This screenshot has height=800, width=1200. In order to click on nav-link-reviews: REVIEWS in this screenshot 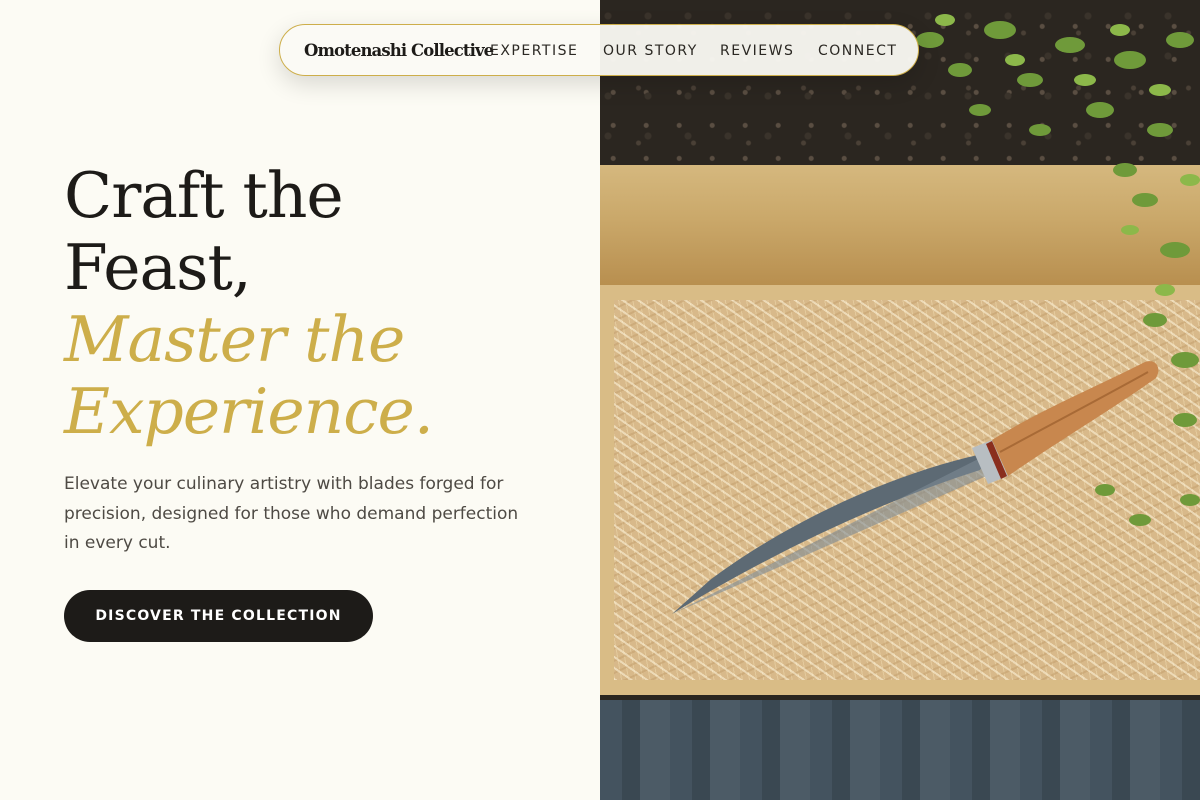, I will do `click(757, 51)`.